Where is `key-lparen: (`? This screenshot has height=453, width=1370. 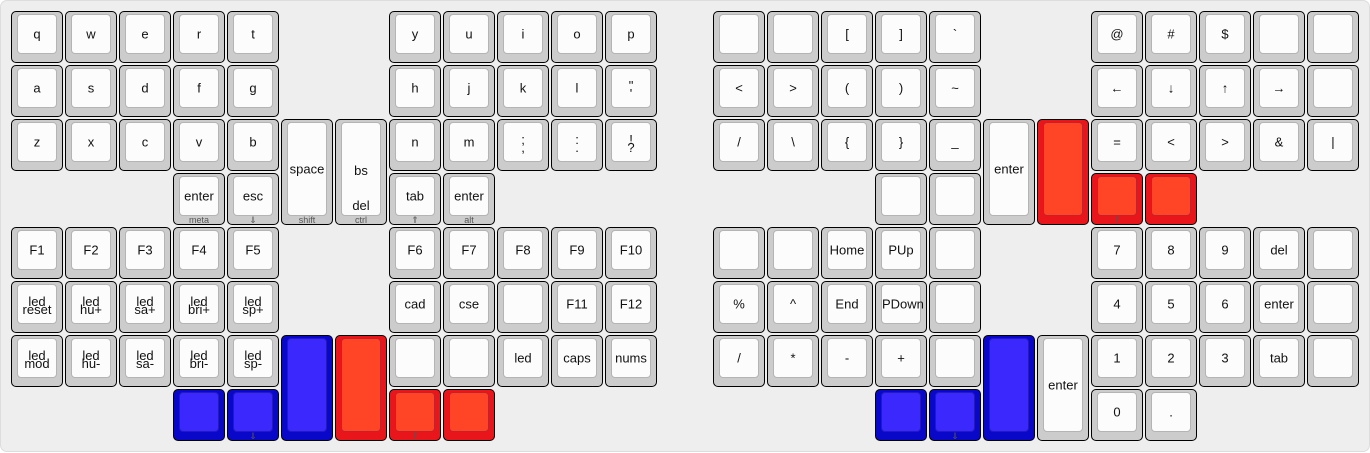
key-lparen: ( is located at coordinates (847, 91).